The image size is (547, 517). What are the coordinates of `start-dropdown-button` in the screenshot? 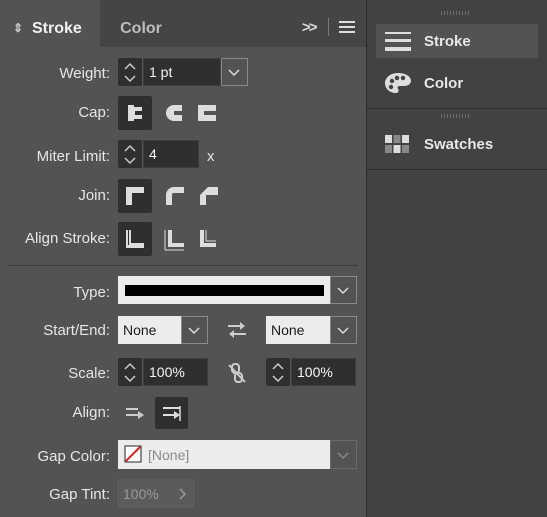 It's located at (194, 330).